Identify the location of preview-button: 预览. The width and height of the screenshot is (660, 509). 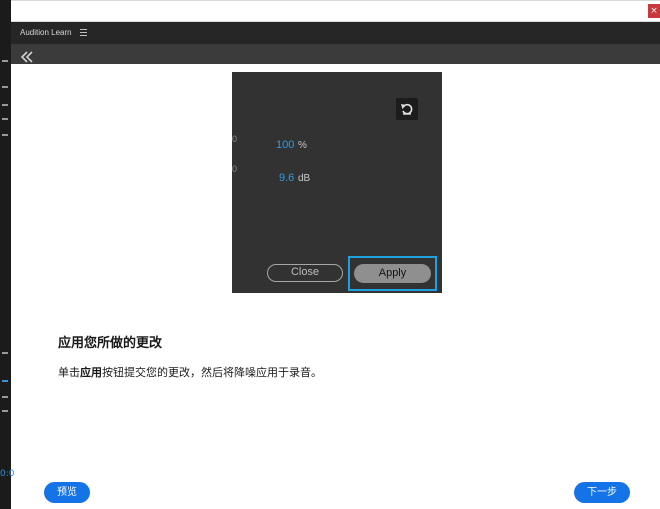
(67, 492).